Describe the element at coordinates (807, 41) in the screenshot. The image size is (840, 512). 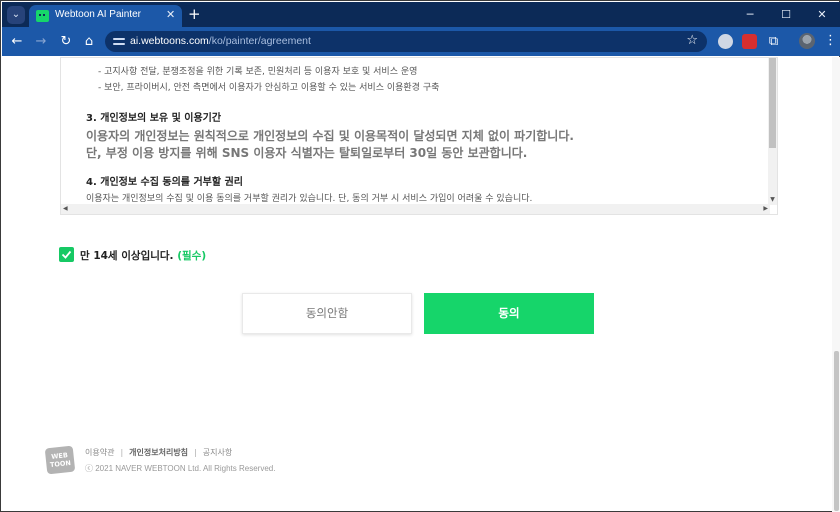
I see `profile-avatar` at that location.